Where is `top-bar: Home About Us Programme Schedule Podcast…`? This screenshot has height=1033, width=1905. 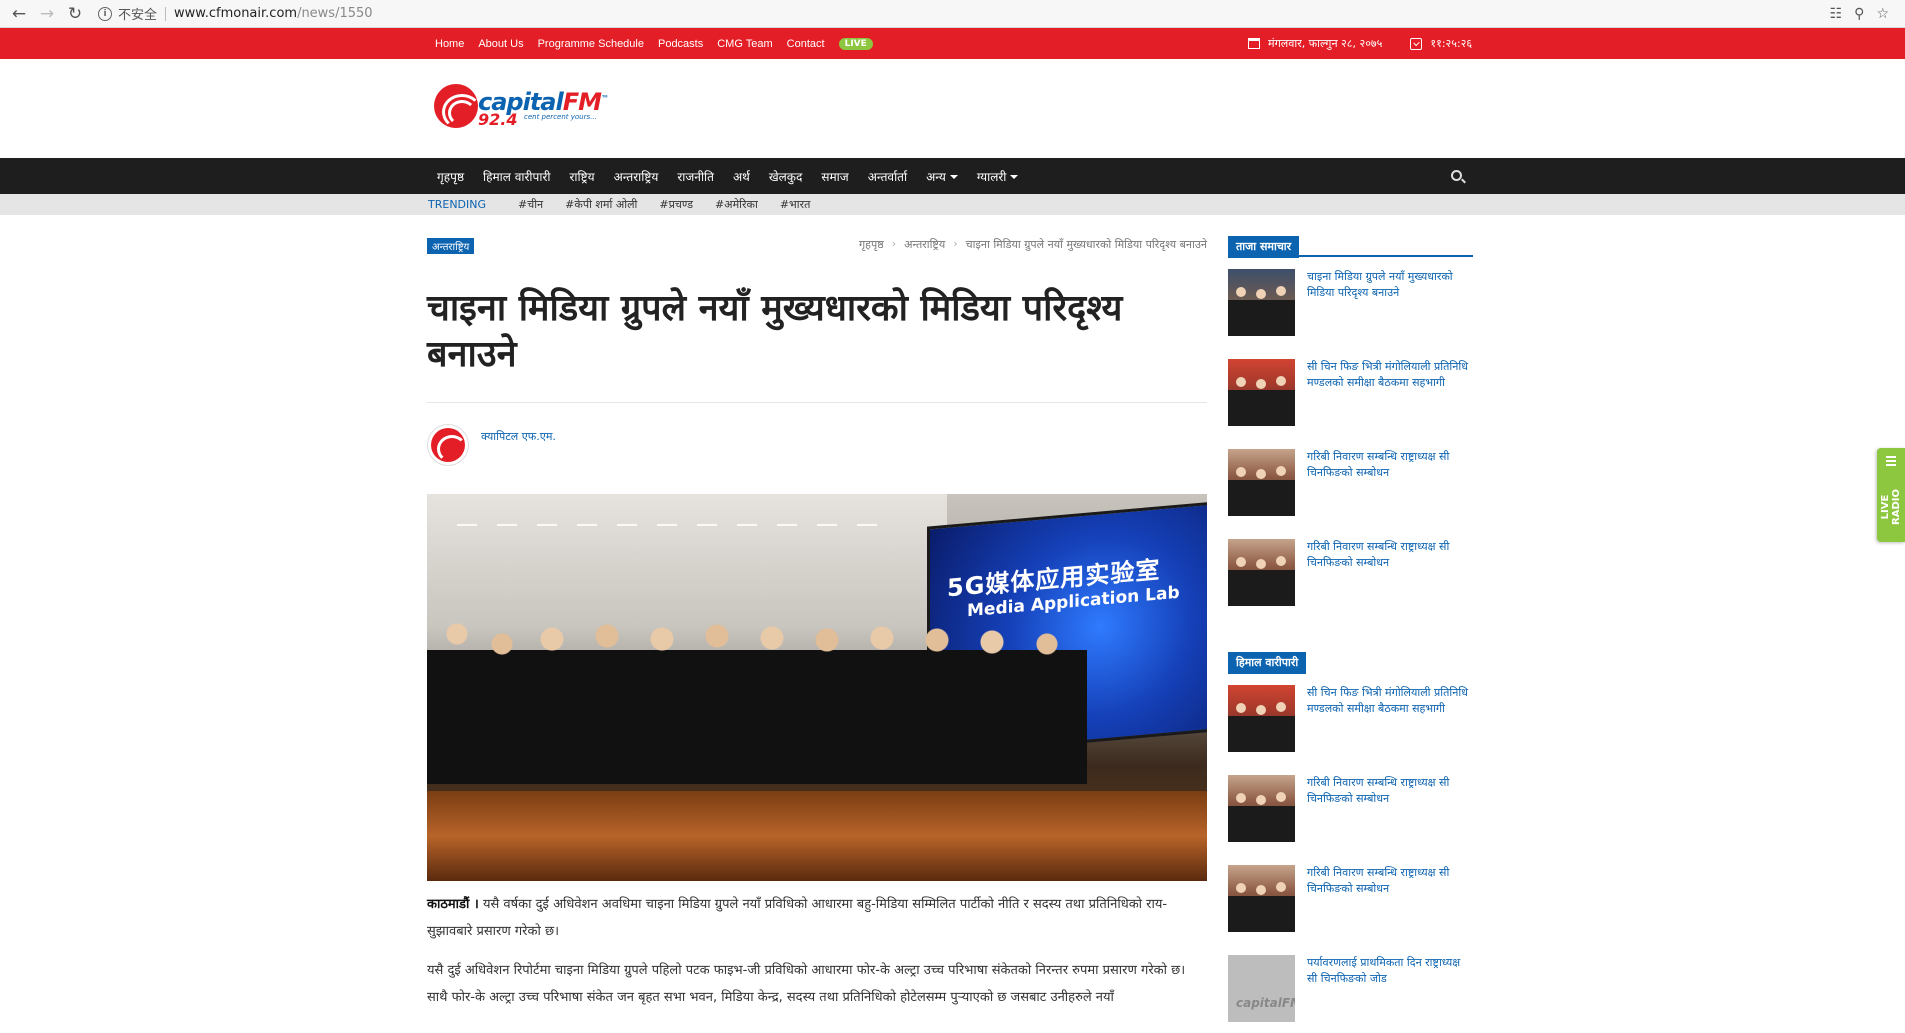 top-bar: Home About Us Programme Schedule Podcast… is located at coordinates (952, 43).